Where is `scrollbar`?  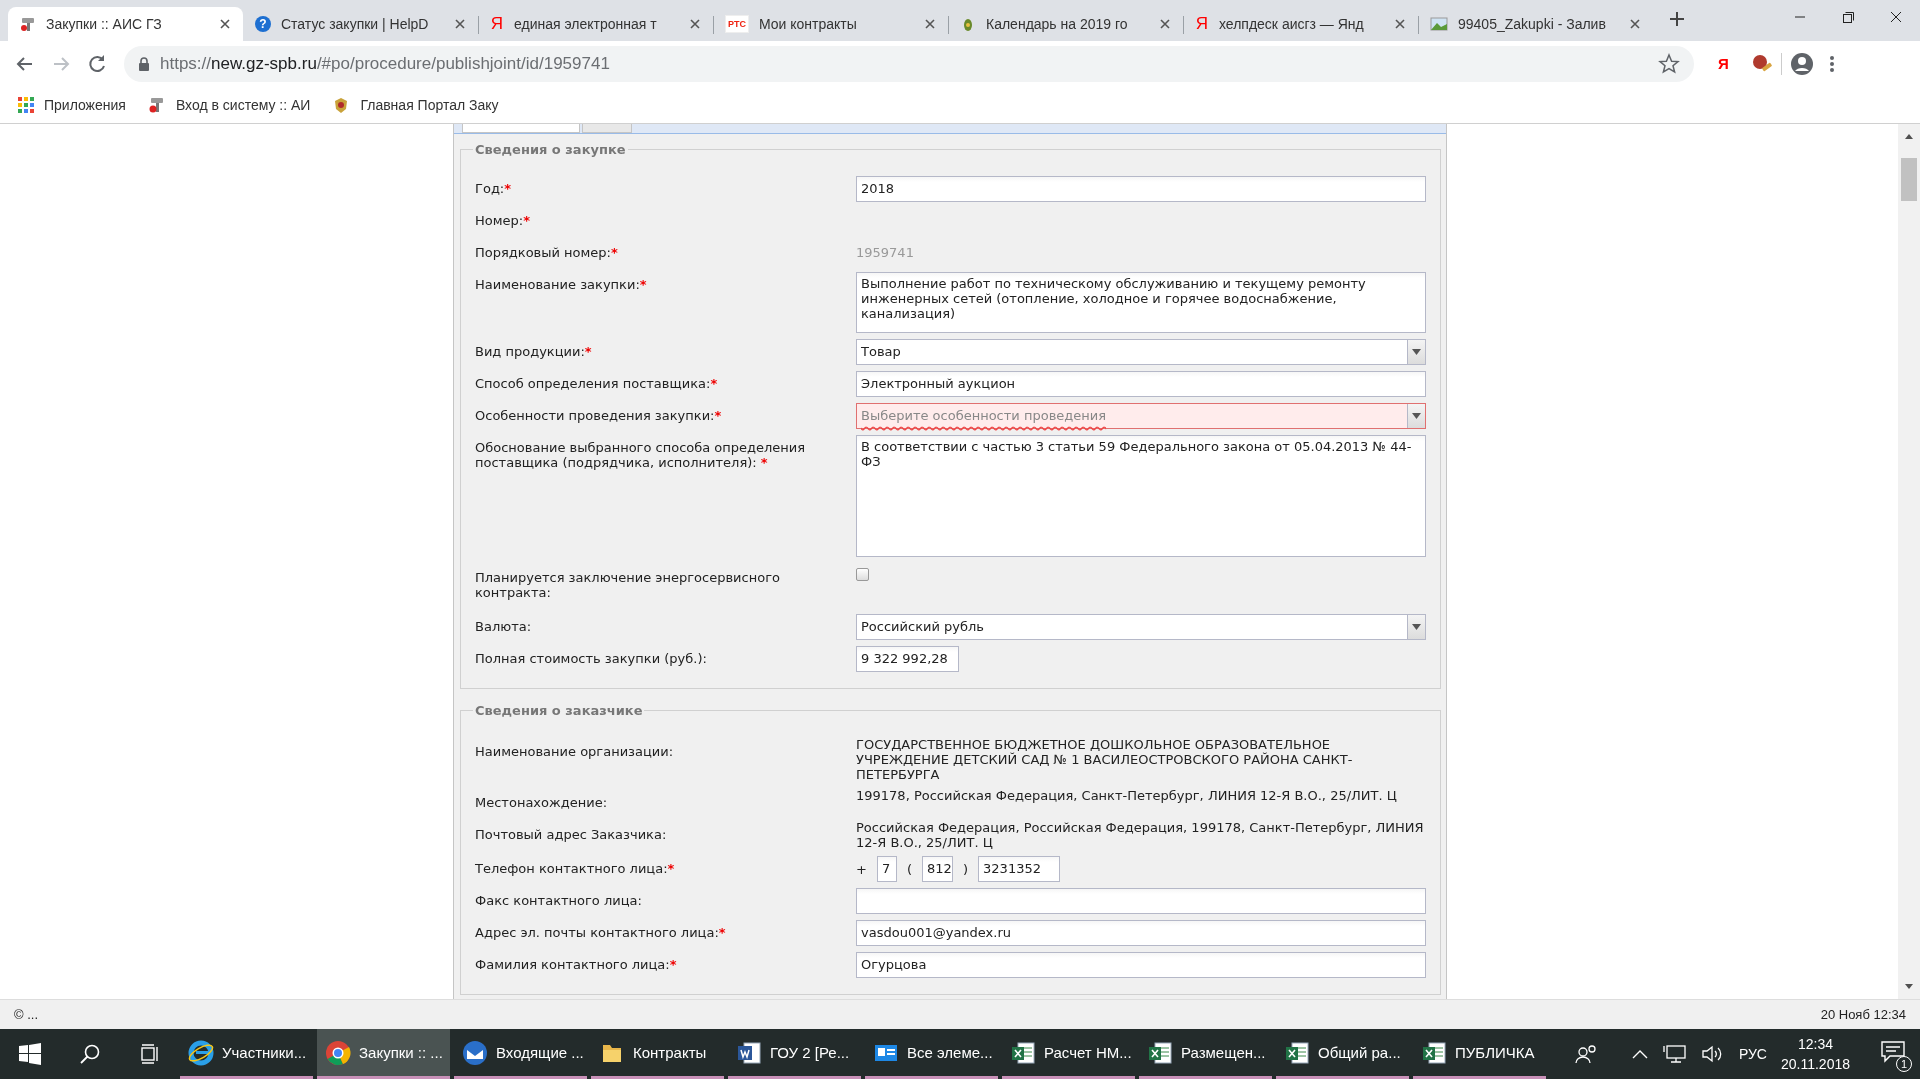 scrollbar is located at coordinates (1909, 561).